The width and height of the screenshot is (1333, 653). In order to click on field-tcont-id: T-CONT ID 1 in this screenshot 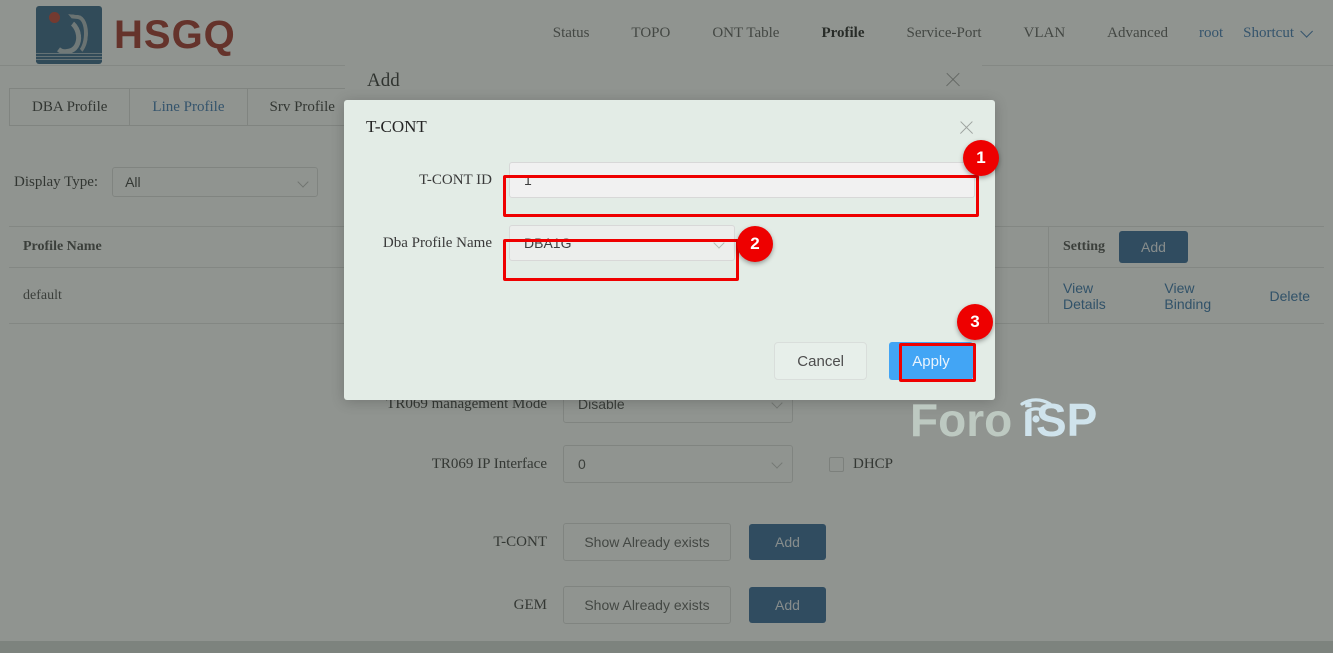, I will do `click(669, 180)`.